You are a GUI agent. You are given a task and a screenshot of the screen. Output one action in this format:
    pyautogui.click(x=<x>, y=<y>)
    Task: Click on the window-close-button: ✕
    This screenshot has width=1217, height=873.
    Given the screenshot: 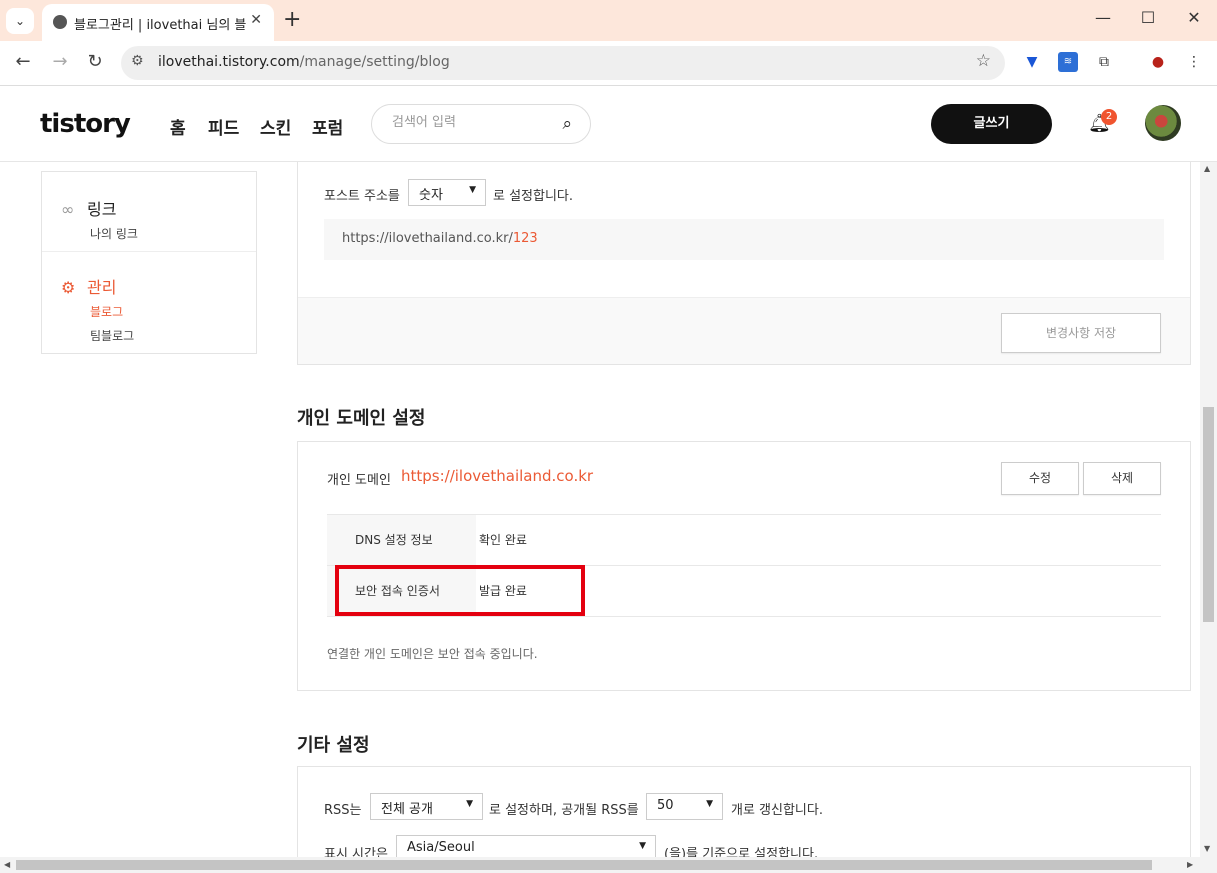 What is the action you would take?
    pyautogui.click(x=1194, y=17)
    